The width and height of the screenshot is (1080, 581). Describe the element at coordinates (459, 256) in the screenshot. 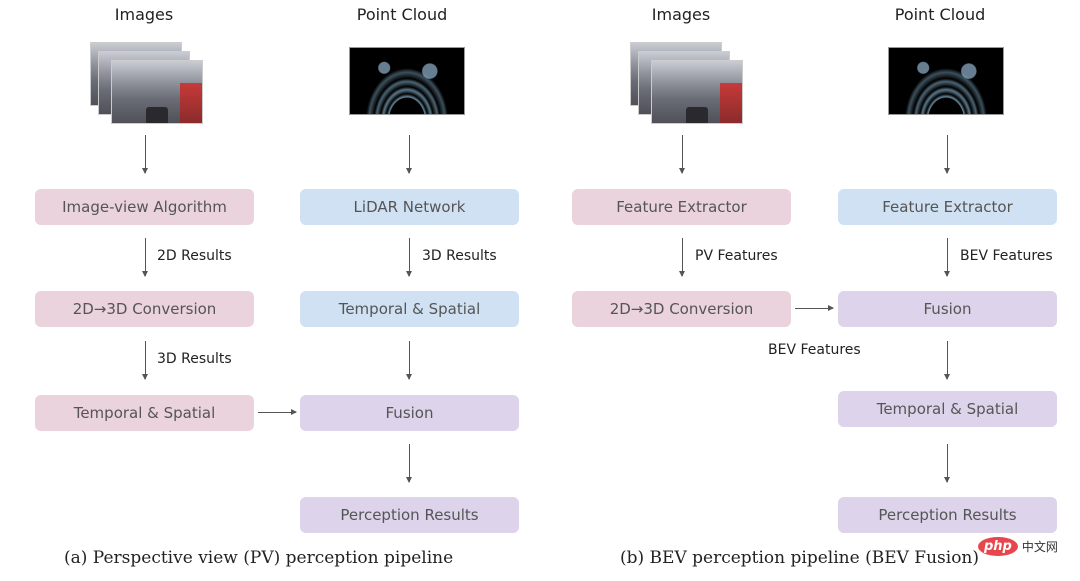

I see `edge-label-3d-results-right: 3D Results` at that location.